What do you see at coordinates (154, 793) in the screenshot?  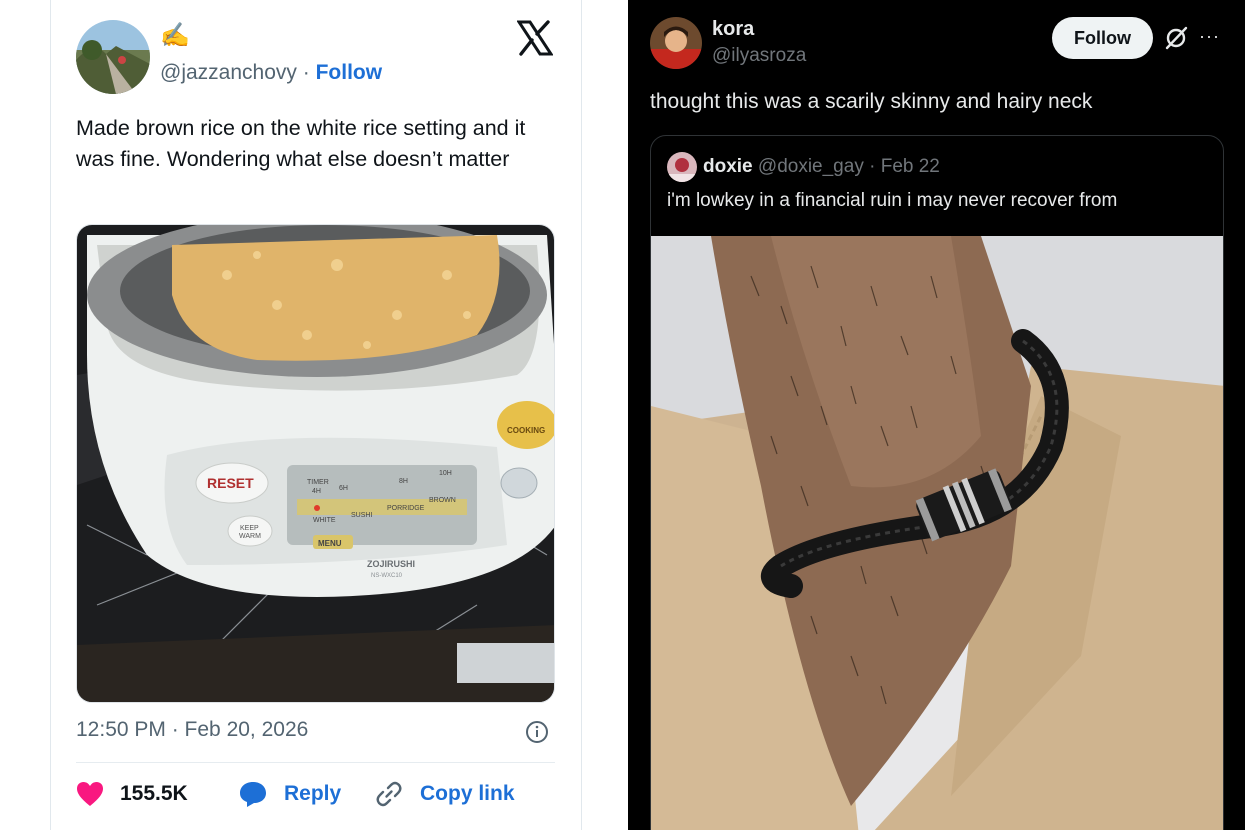 I see `like-count: 155.5K` at bounding box center [154, 793].